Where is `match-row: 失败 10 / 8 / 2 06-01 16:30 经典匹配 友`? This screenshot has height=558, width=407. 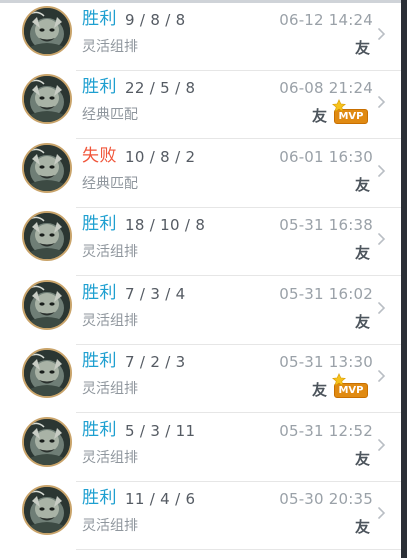
match-row: 失败 10 / 8 / 2 06-01 16:30 经典匹配 友 is located at coordinates (200, 173).